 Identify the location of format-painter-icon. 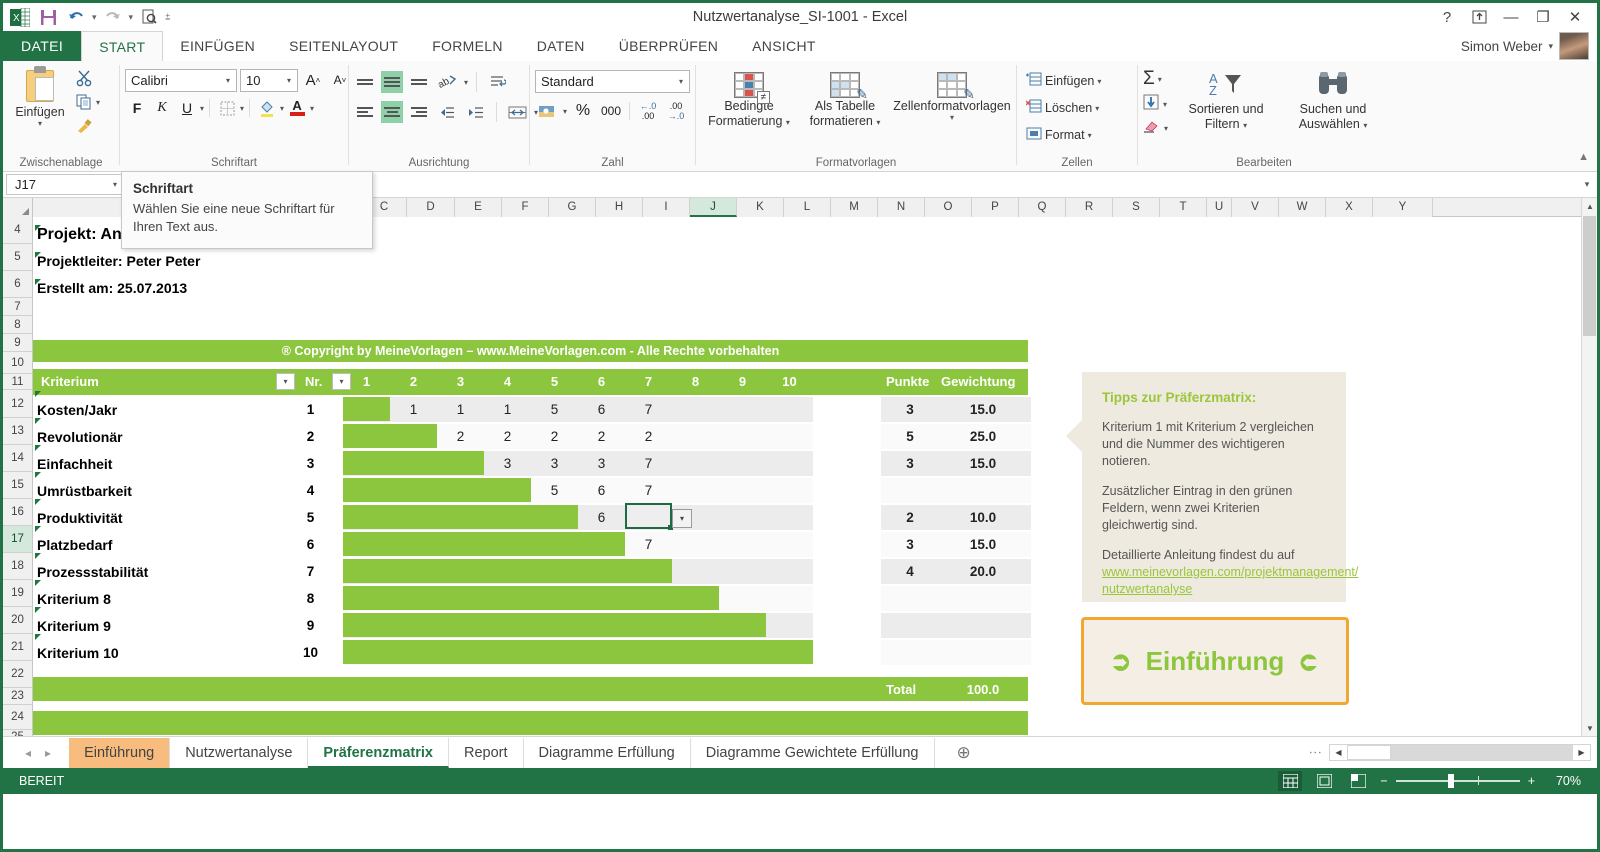
(84, 126).